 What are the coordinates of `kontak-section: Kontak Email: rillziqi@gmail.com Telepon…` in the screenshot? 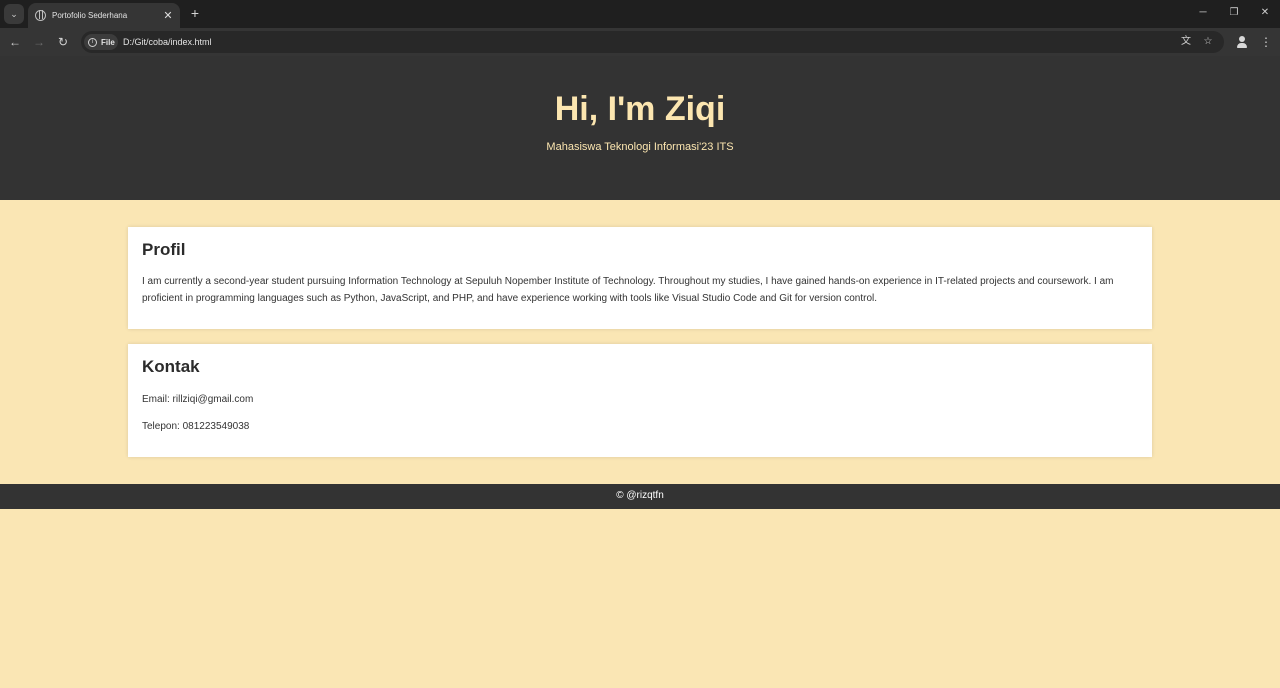 It's located at (640, 400).